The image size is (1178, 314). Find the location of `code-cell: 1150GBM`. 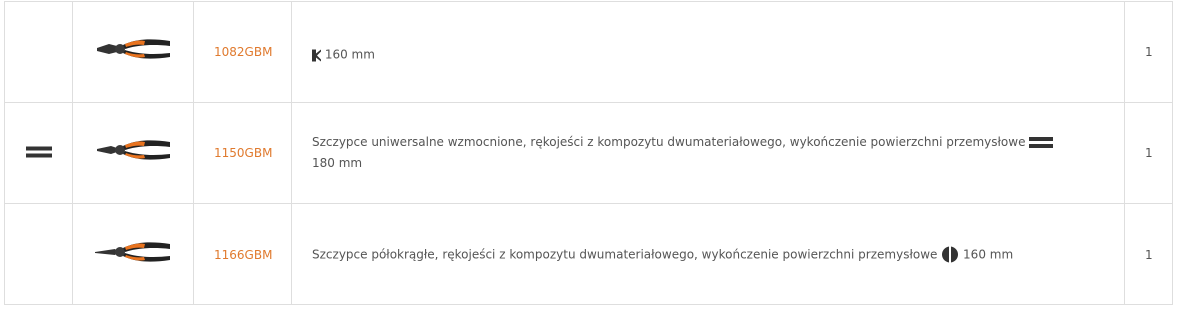

code-cell: 1150GBM is located at coordinates (243, 153).